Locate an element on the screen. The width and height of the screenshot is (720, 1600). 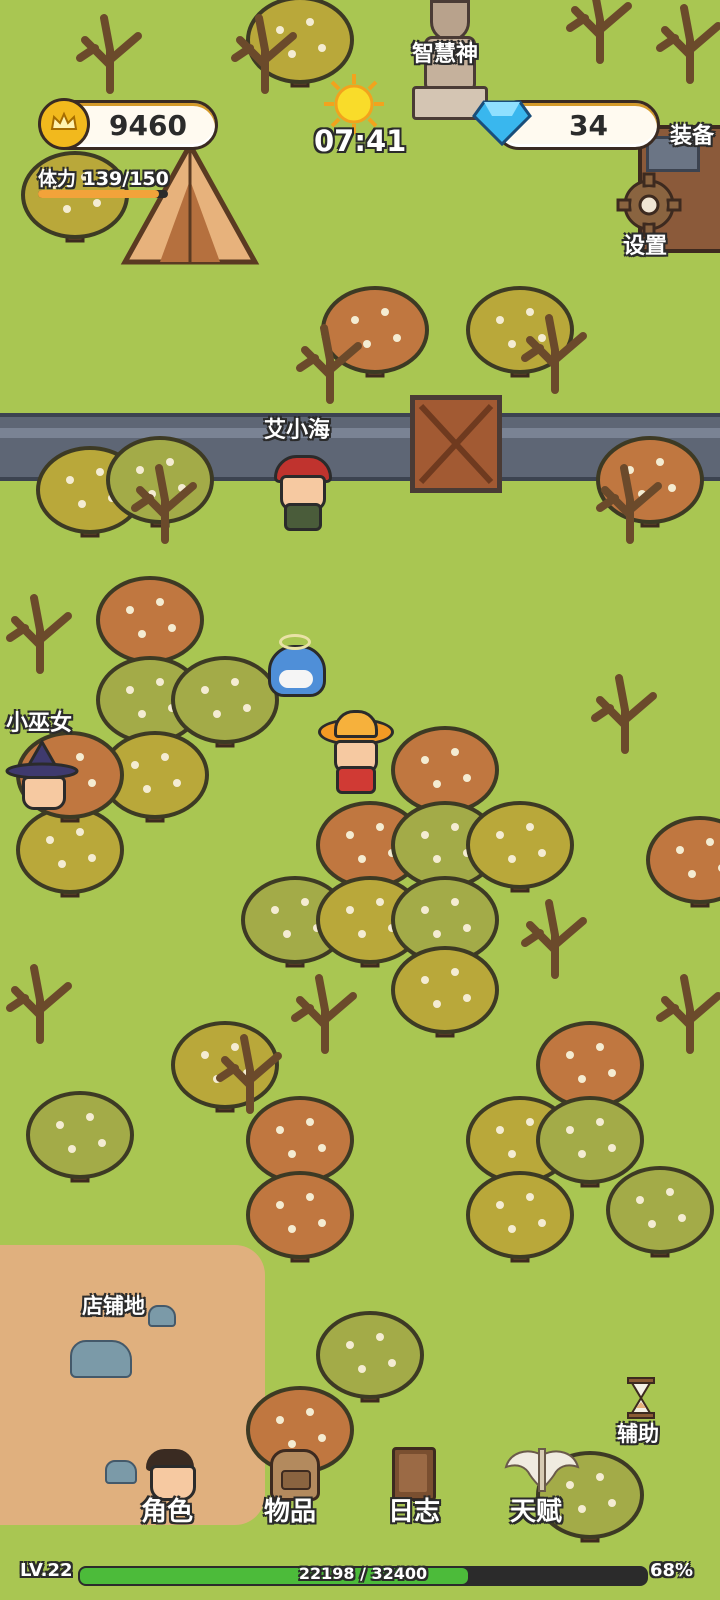
straw-hat-top is located at coordinates (356, 724).